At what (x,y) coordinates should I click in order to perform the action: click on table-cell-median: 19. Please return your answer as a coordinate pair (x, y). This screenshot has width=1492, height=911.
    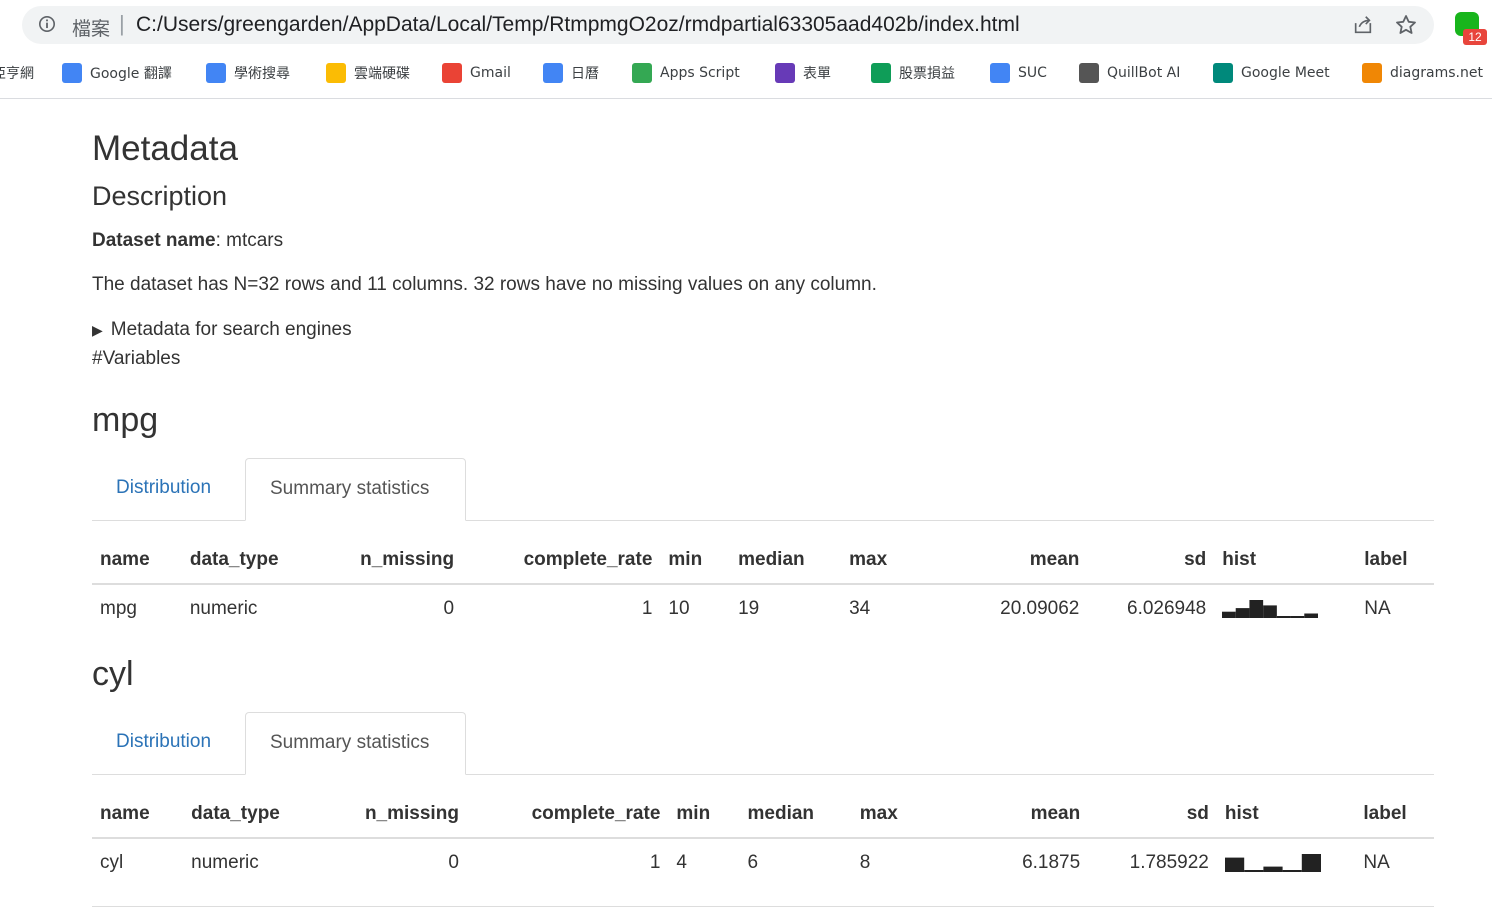
    Looking at the image, I should click on (749, 608).